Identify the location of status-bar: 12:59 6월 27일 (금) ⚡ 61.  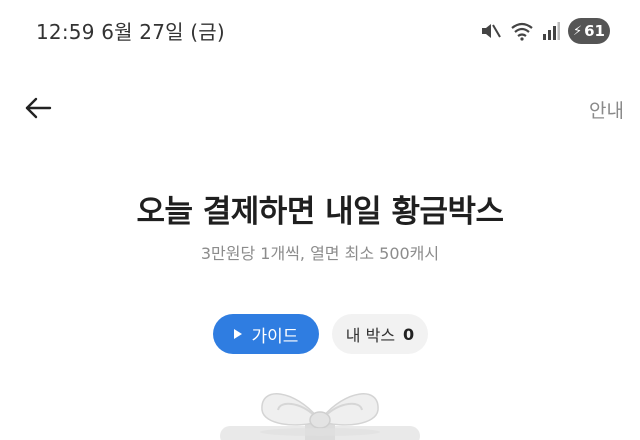
(320, 30).